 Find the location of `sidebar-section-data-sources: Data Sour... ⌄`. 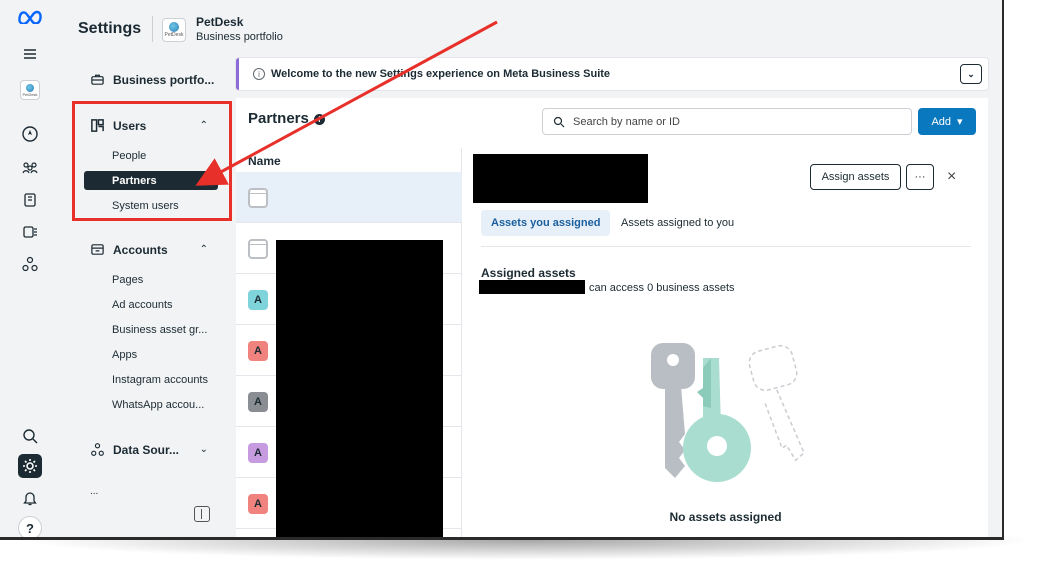

sidebar-section-data-sources: Data Sour... ⌄ is located at coordinates (149, 449).